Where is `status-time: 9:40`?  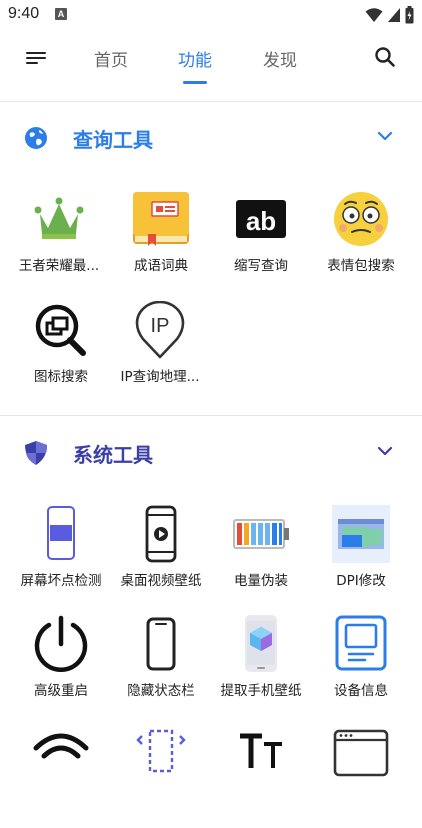 status-time: 9:40 is located at coordinates (24, 13).